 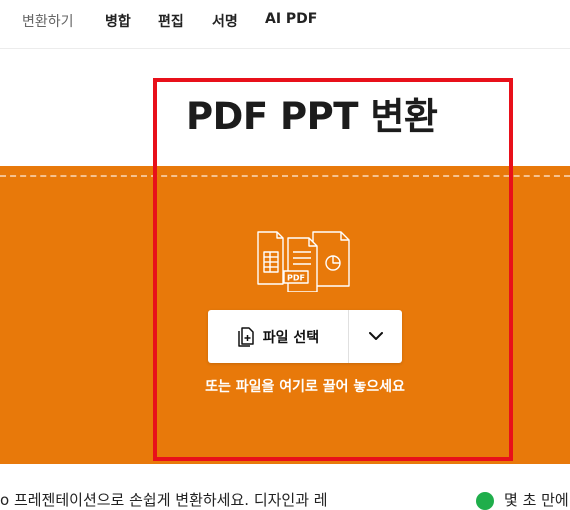 I want to click on dropzone-dashed-border, so click(x=285, y=176).